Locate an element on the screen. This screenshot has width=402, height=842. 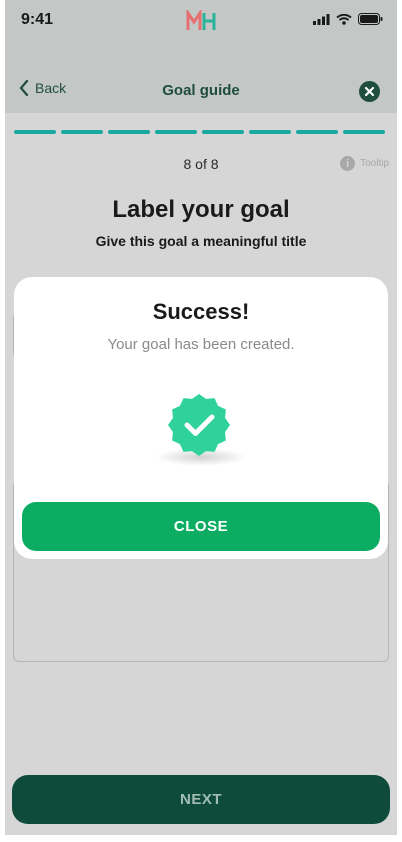
close-button: CLOSE is located at coordinates (201, 526).